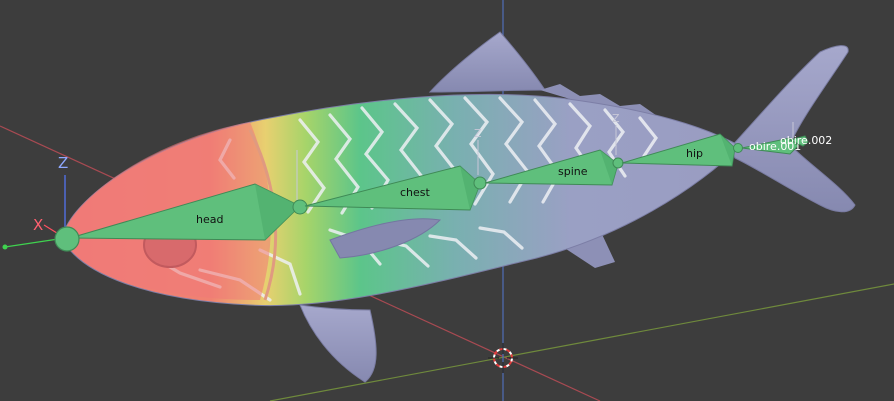  I want to click on bone-label-chest: chest, so click(415, 192).